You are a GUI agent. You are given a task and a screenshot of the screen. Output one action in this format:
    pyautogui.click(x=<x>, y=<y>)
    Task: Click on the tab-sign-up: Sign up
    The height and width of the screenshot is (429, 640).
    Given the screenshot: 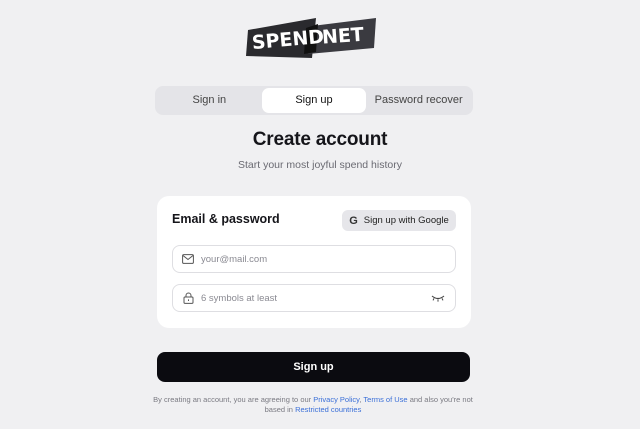 What is the action you would take?
    pyautogui.click(x=314, y=100)
    